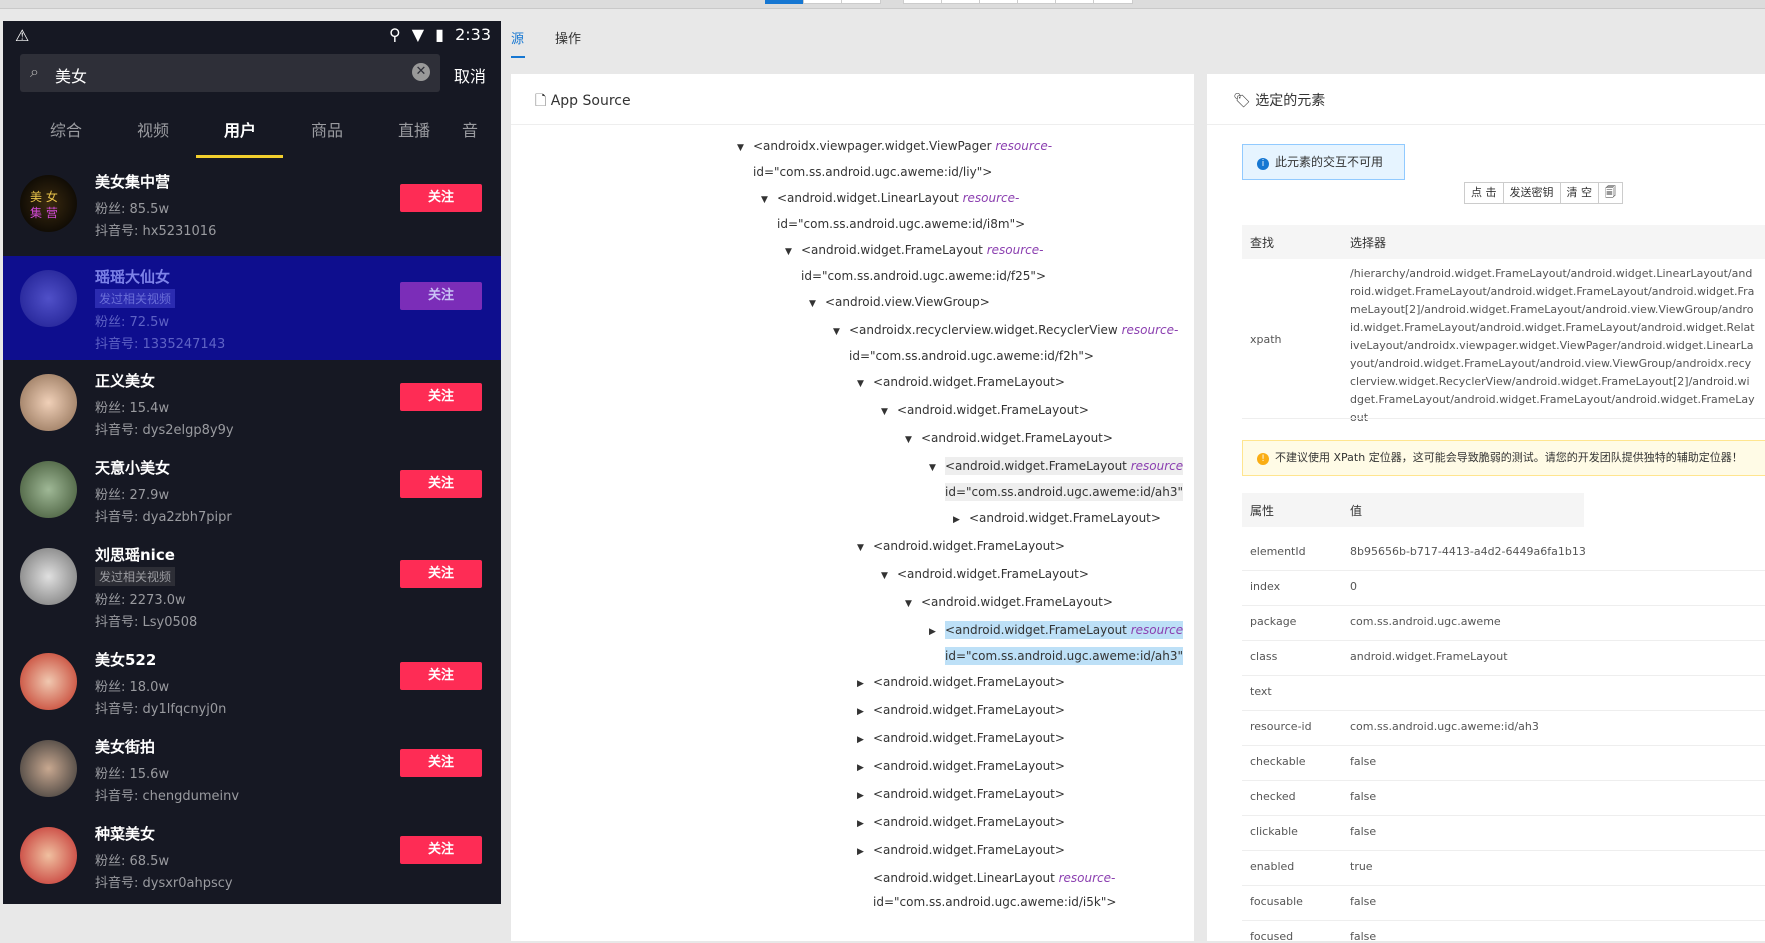 The image size is (1765, 943). What do you see at coordinates (132, 861) in the screenshot?
I see `user-fans: 粉丝: 68.5w` at bounding box center [132, 861].